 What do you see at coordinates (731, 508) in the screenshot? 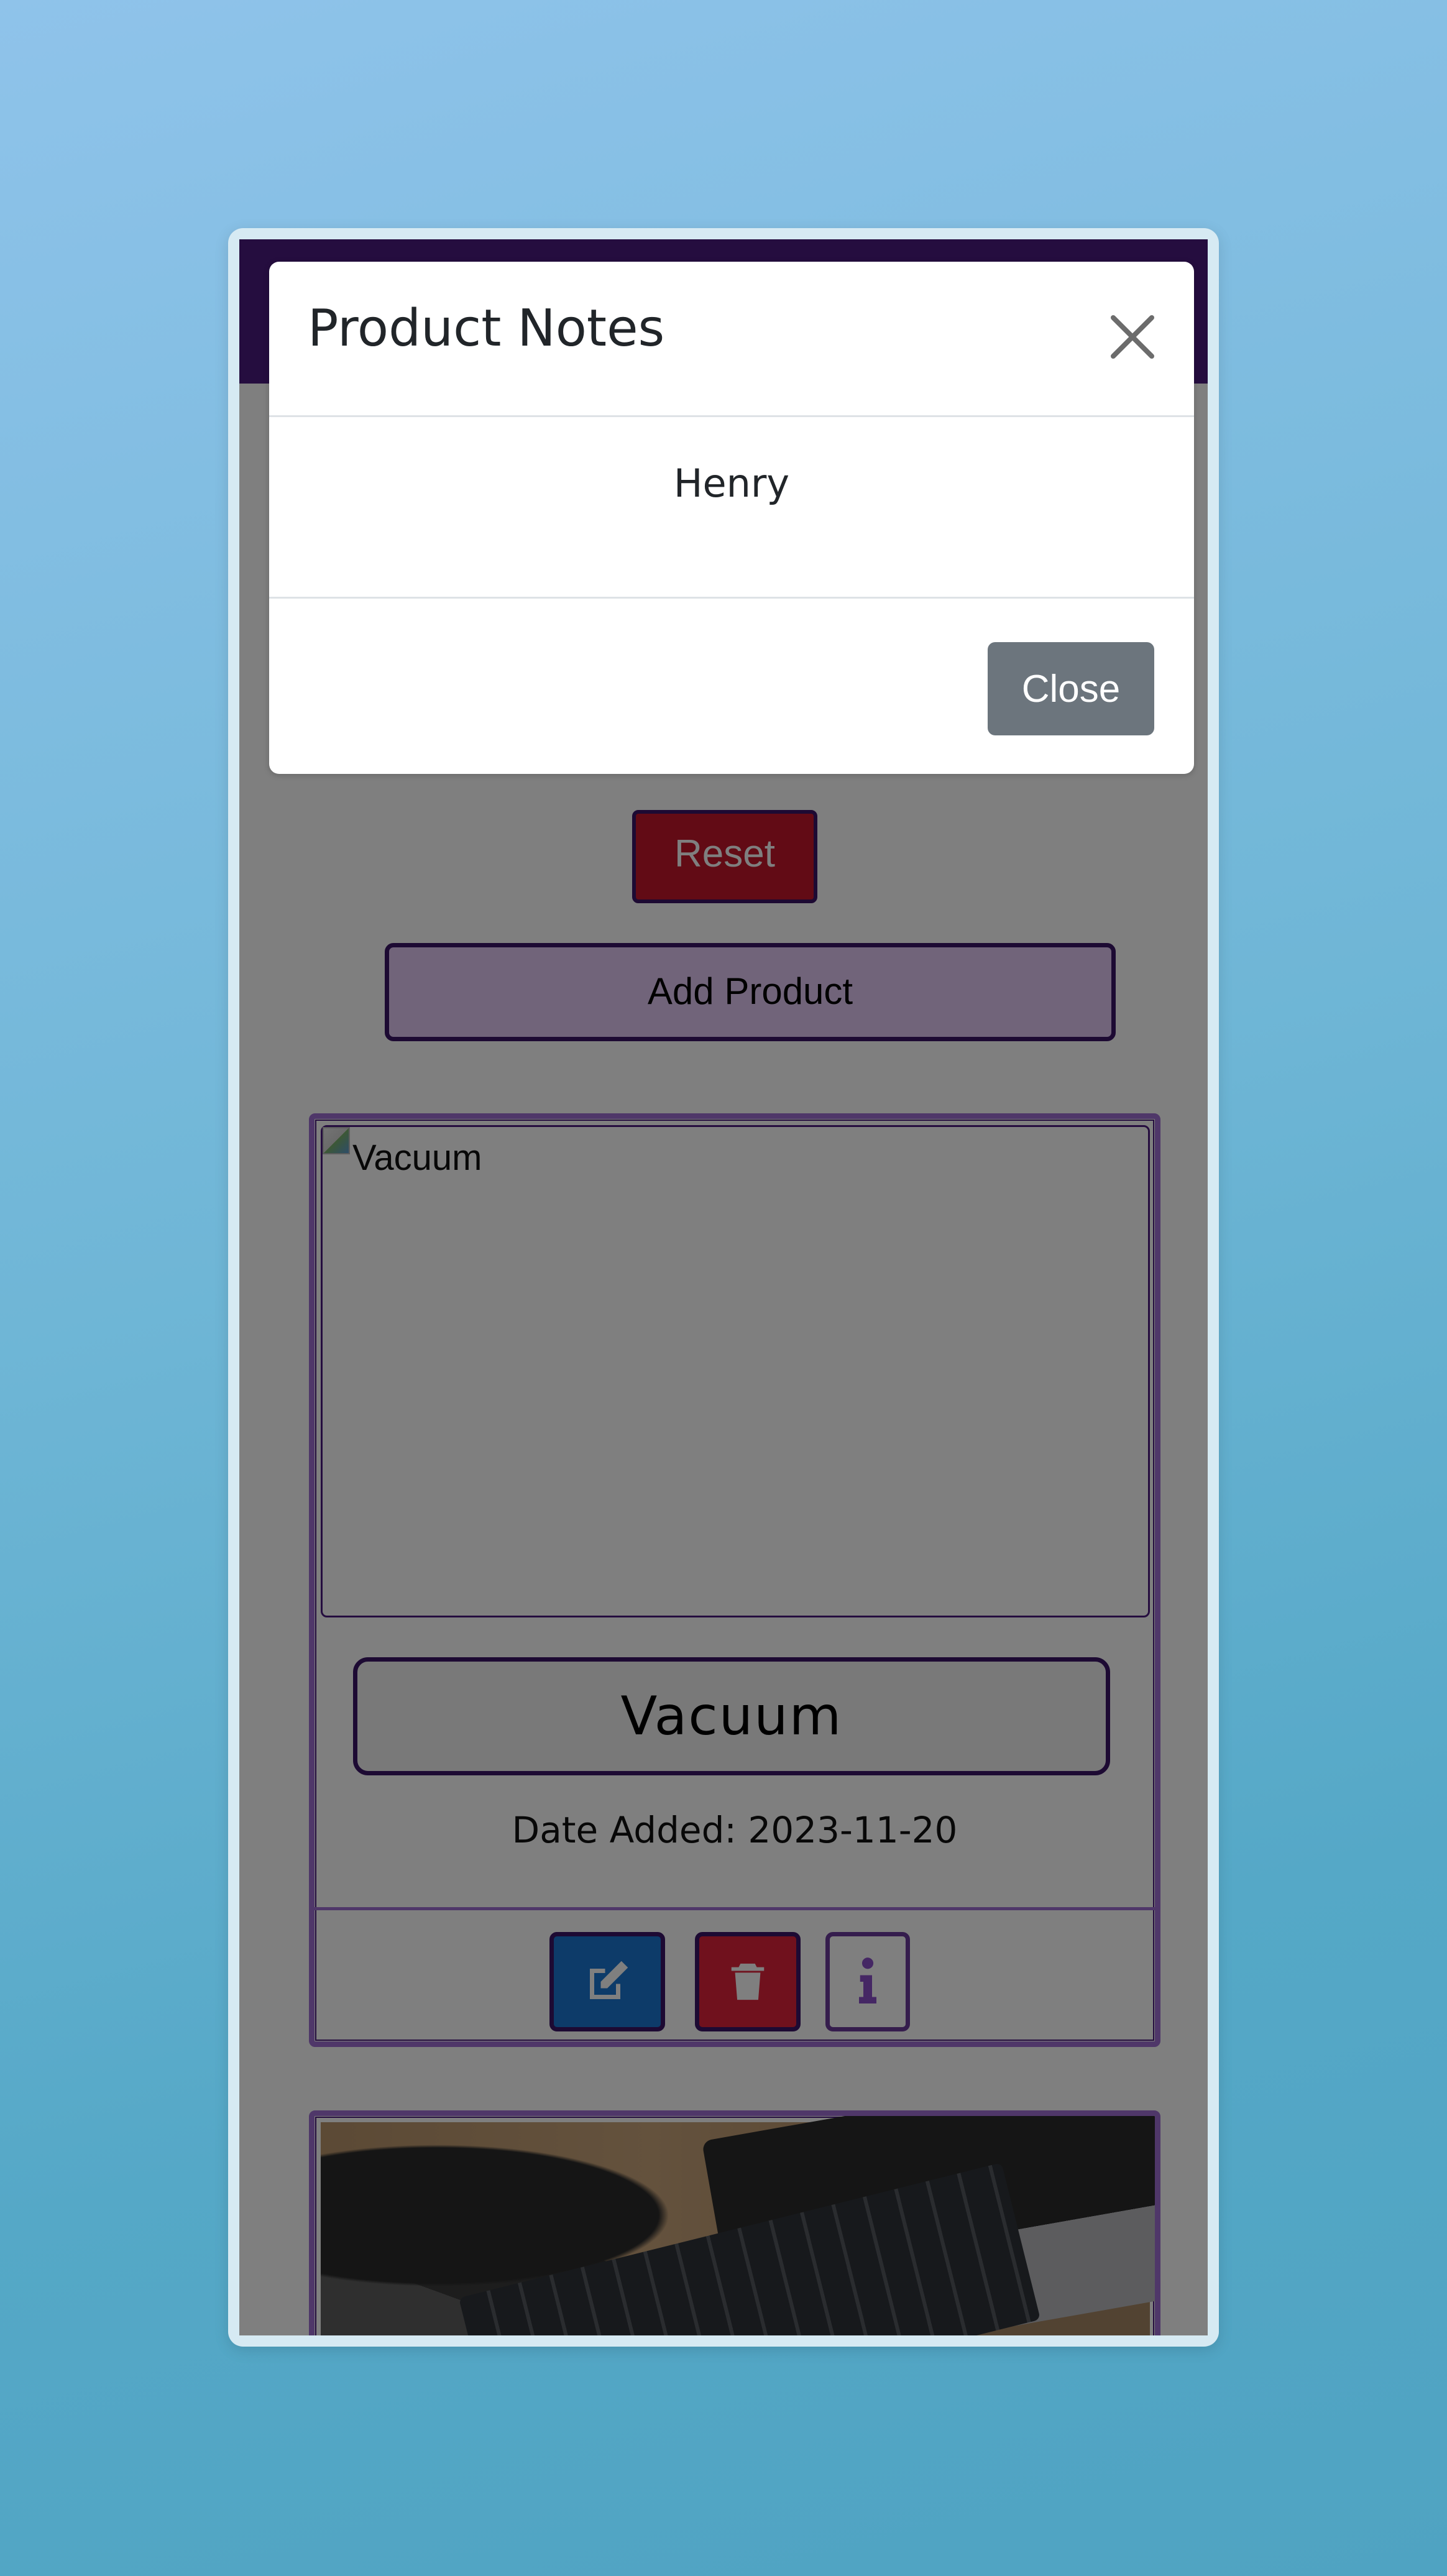
I see `modal-body: Henry` at bounding box center [731, 508].